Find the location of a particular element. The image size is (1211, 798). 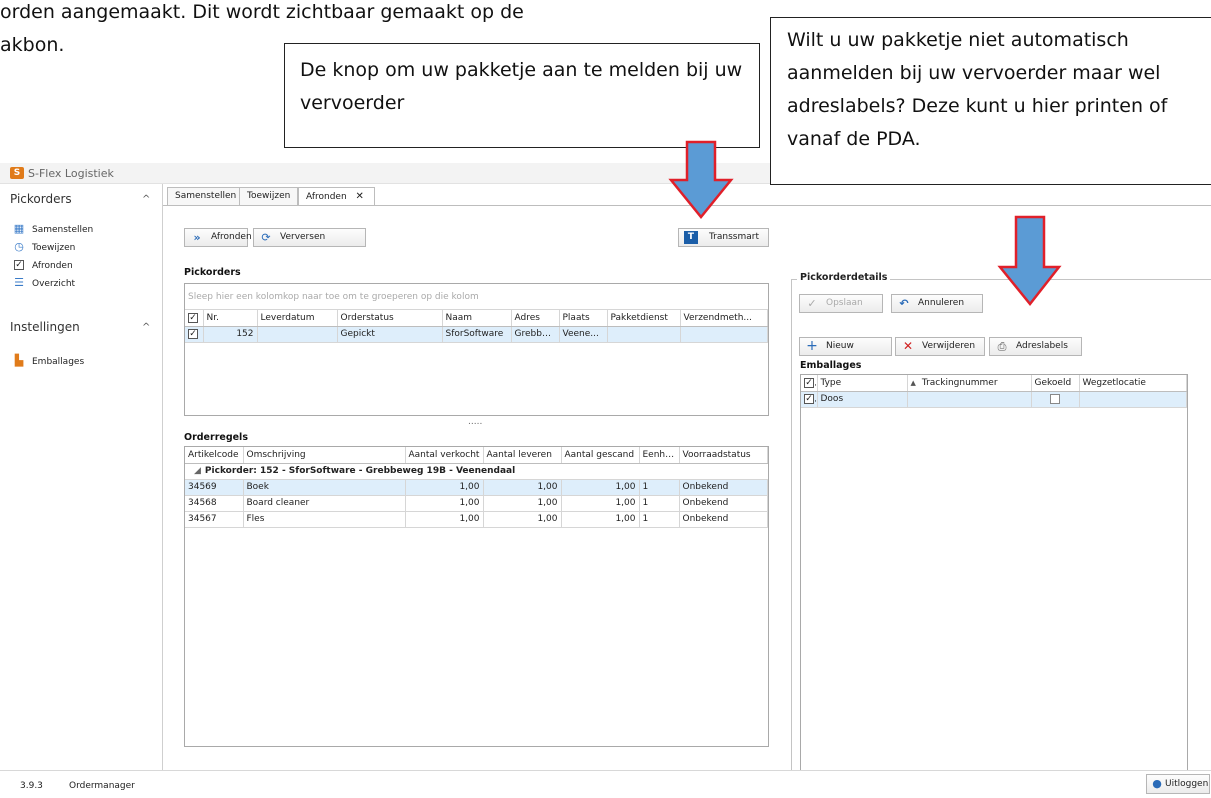

sidebar-item-emballages: ▙ Emballages is located at coordinates (48, 360).